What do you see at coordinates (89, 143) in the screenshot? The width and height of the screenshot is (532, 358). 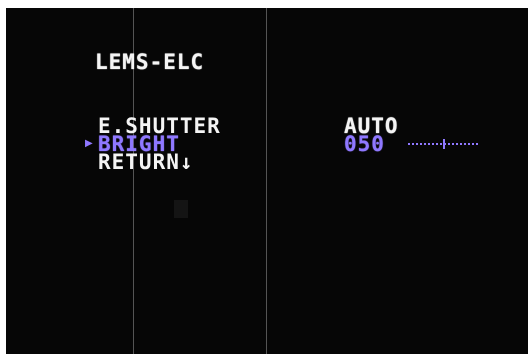 I see `selection-cursor-icon: ▶` at bounding box center [89, 143].